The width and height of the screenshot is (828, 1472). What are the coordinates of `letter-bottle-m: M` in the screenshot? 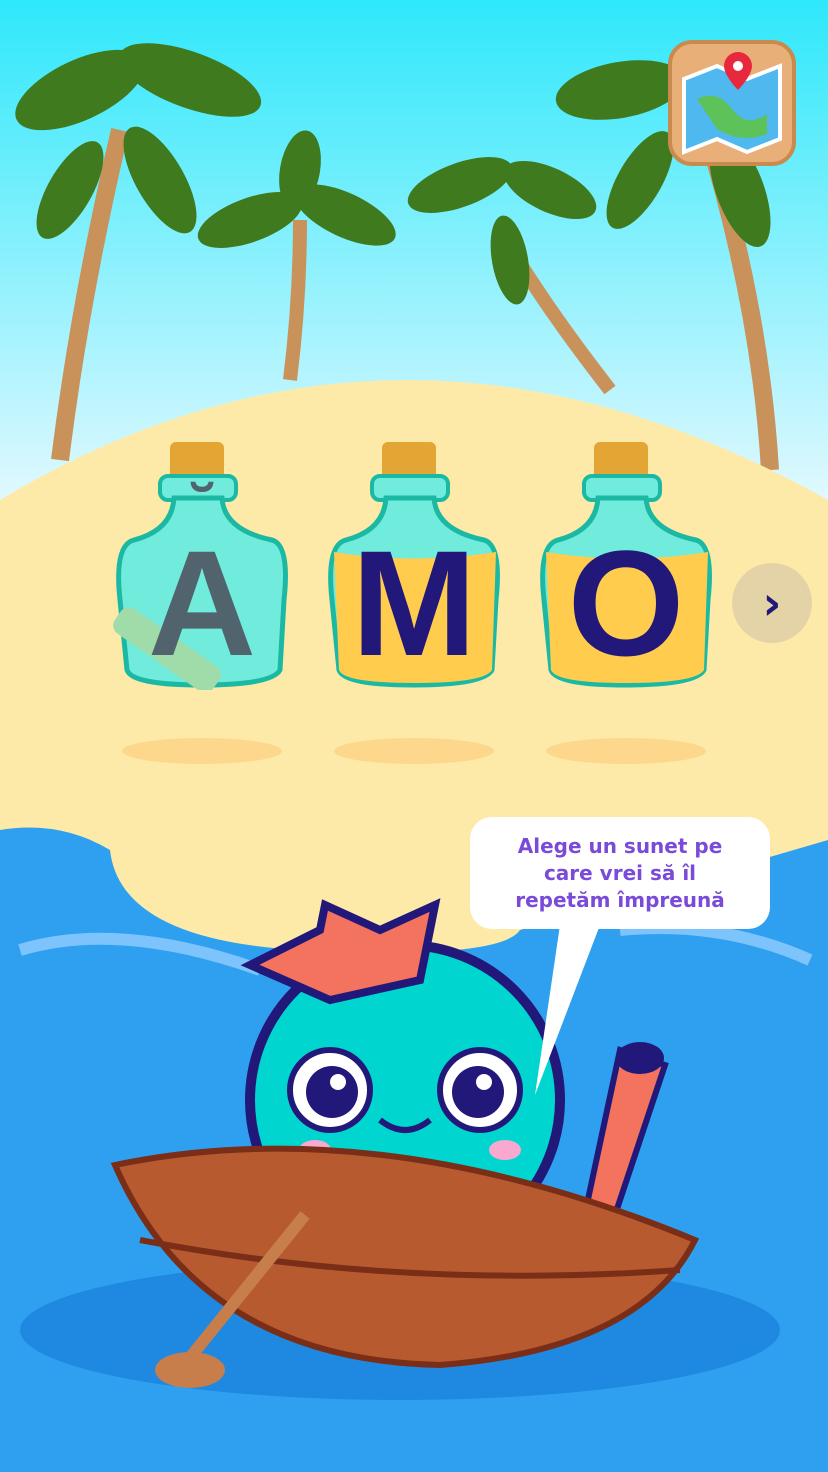 It's located at (414, 565).